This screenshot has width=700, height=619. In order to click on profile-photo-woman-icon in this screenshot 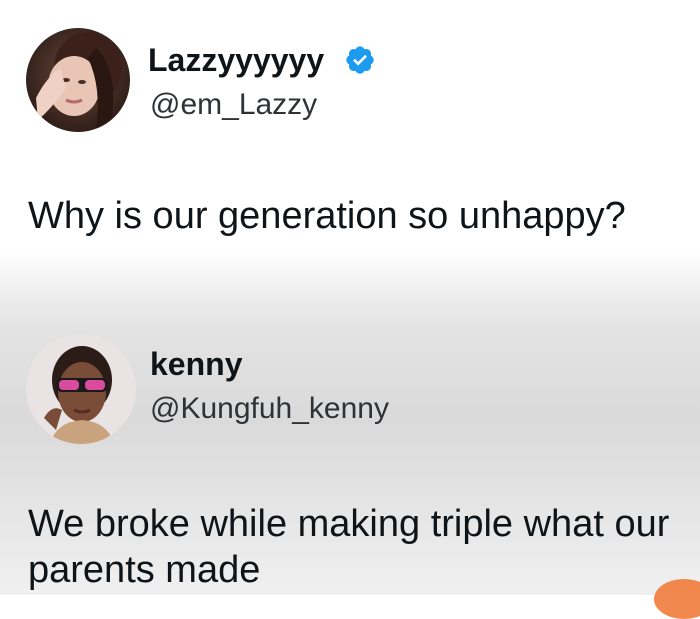, I will do `click(78, 80)`.